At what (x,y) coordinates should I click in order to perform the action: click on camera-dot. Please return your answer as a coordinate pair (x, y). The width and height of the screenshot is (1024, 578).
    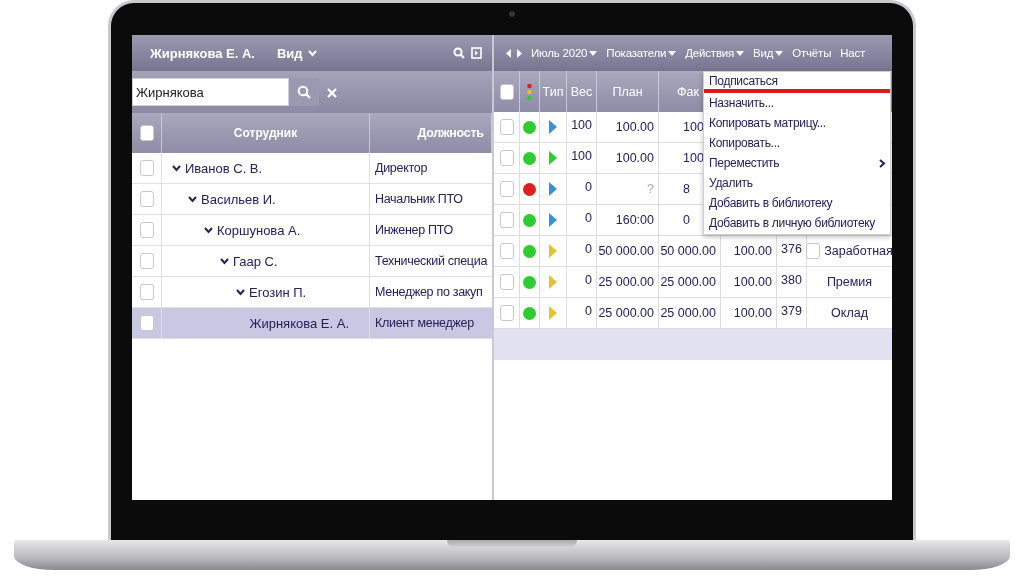
    Looking at the image, I should click on (512, 14).